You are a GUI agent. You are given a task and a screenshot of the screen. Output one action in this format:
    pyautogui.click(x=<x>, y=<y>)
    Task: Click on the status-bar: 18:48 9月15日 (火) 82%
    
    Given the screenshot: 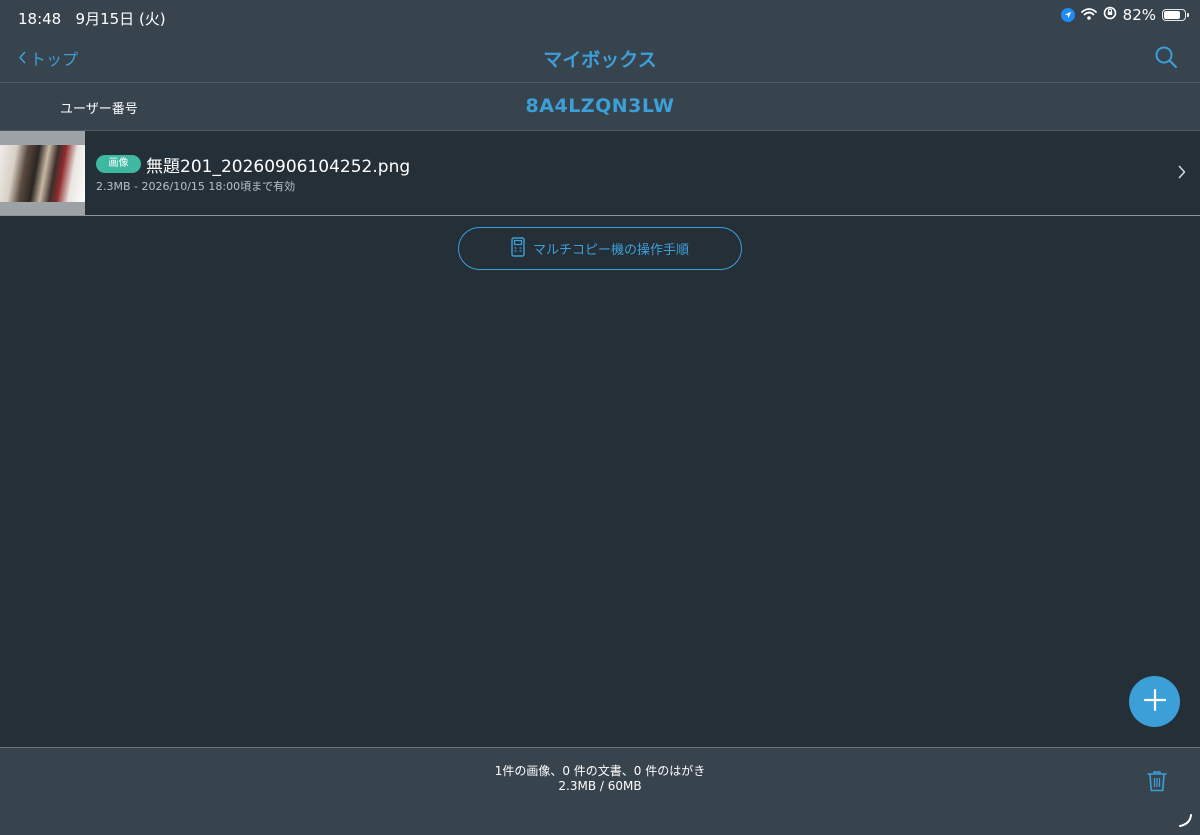 What is the action you would take?
    pyautogui.click(x=600, y=17)
    